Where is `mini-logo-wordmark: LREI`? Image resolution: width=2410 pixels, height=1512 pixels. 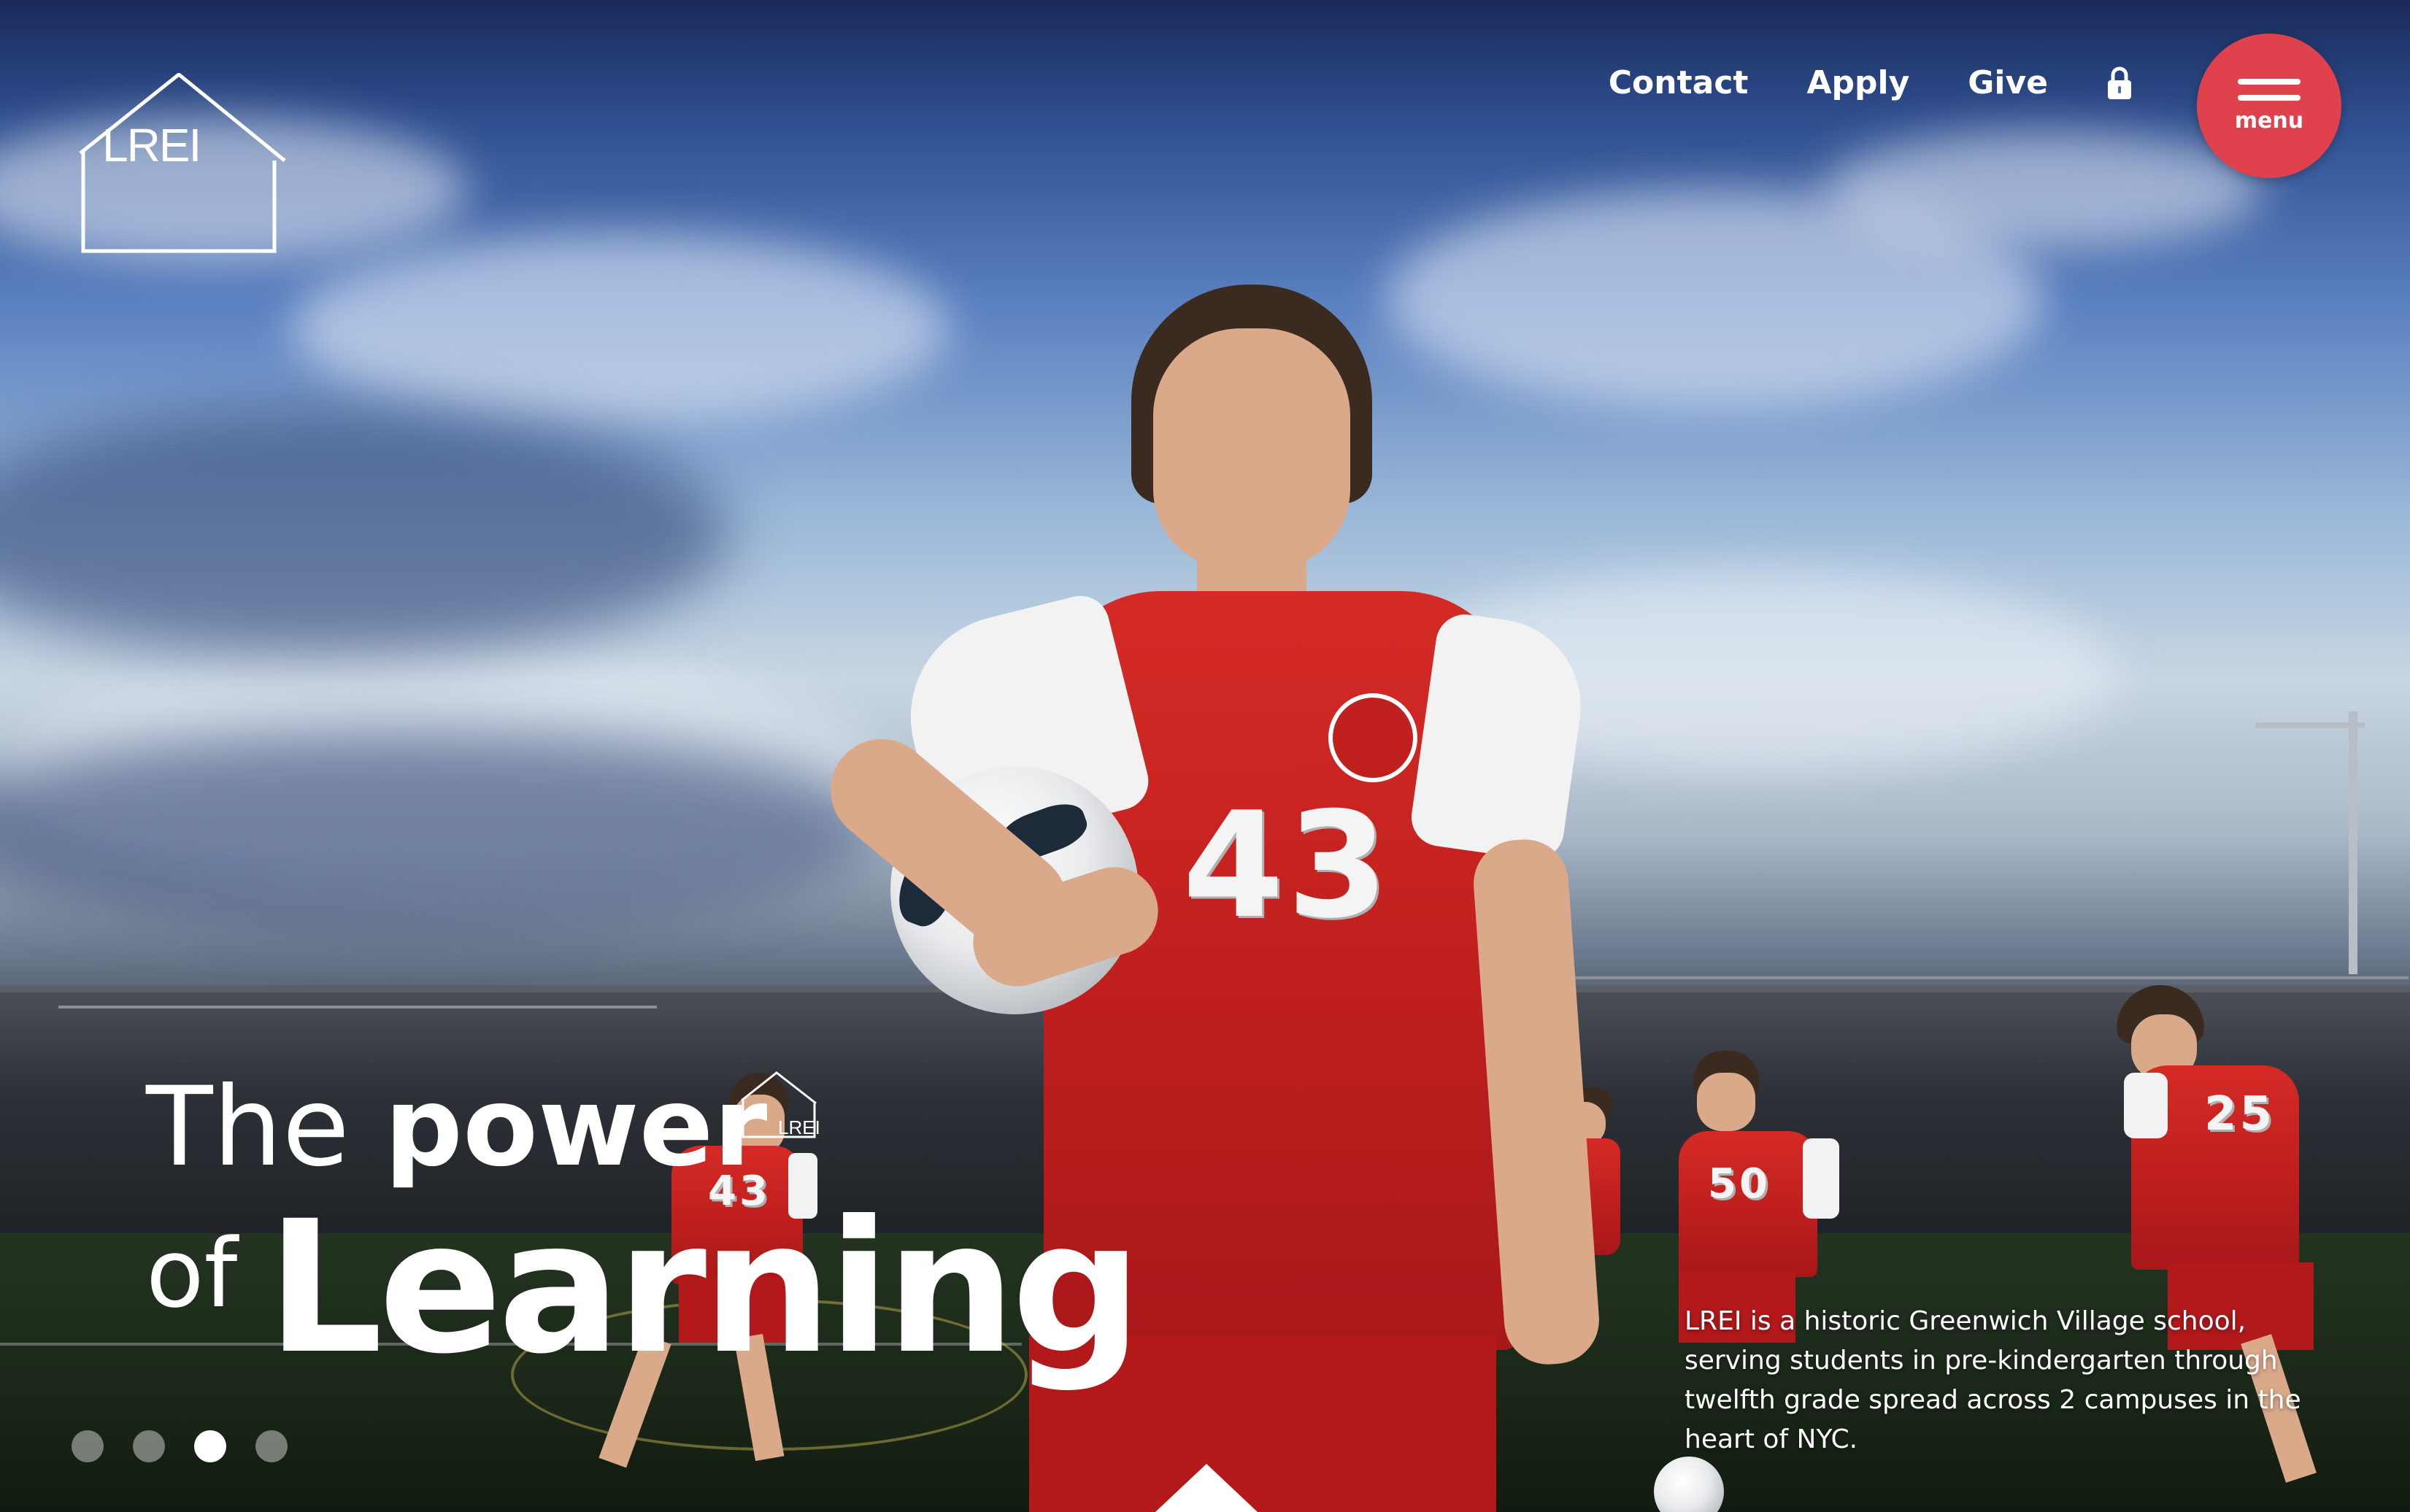 mini-logo-wordmark: LREI is located at coordinates (799, 1127).